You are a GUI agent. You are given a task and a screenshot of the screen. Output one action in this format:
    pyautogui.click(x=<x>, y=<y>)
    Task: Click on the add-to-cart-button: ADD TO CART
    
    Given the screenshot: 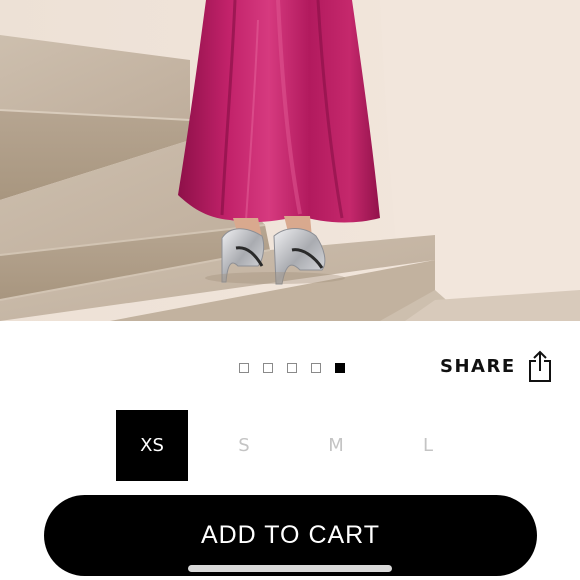 What is the action you would take?
    pyautogui.click(x=290, y=535)
    